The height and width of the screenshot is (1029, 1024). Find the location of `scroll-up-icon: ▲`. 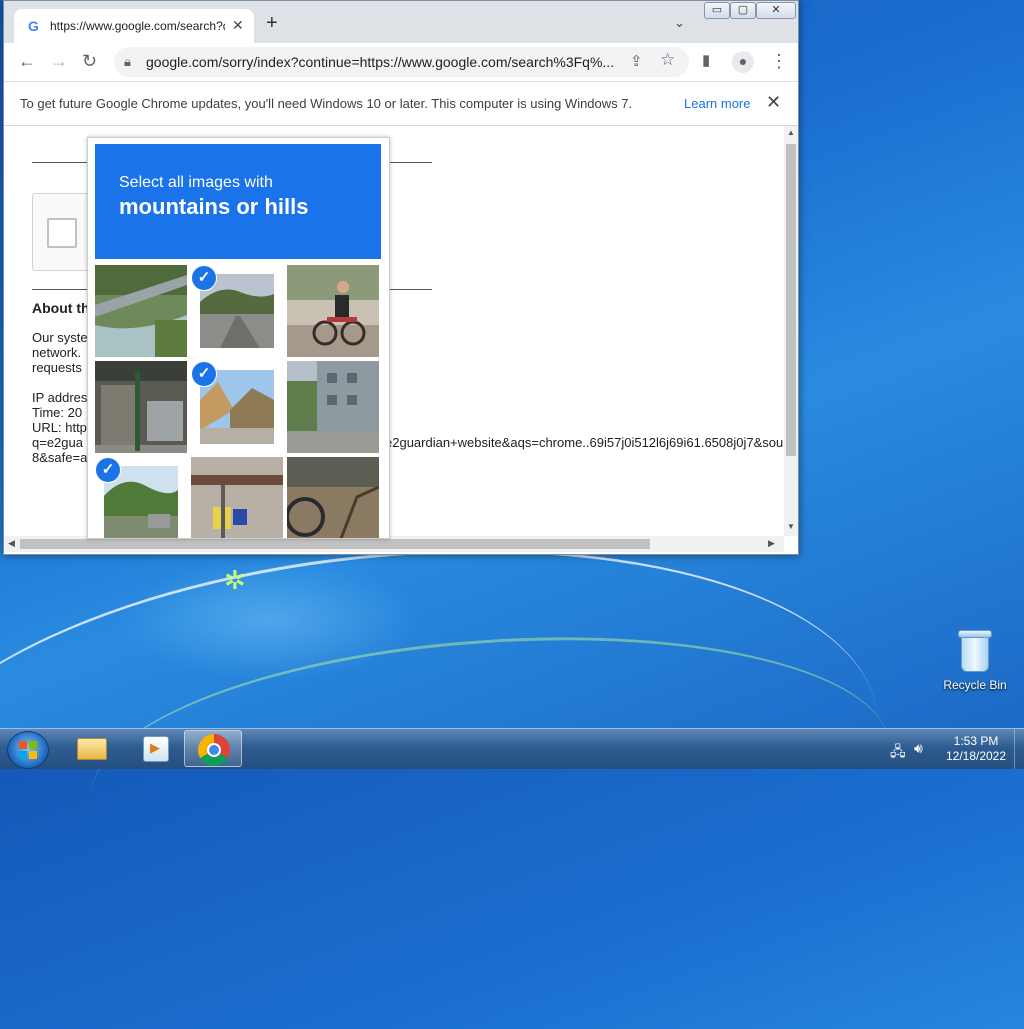

scroll-up-icon: ▲ is located at coordinates (791, 132).